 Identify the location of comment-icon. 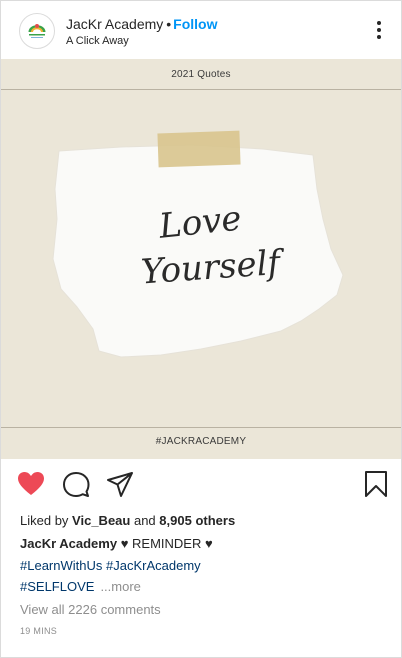
(76, 484).